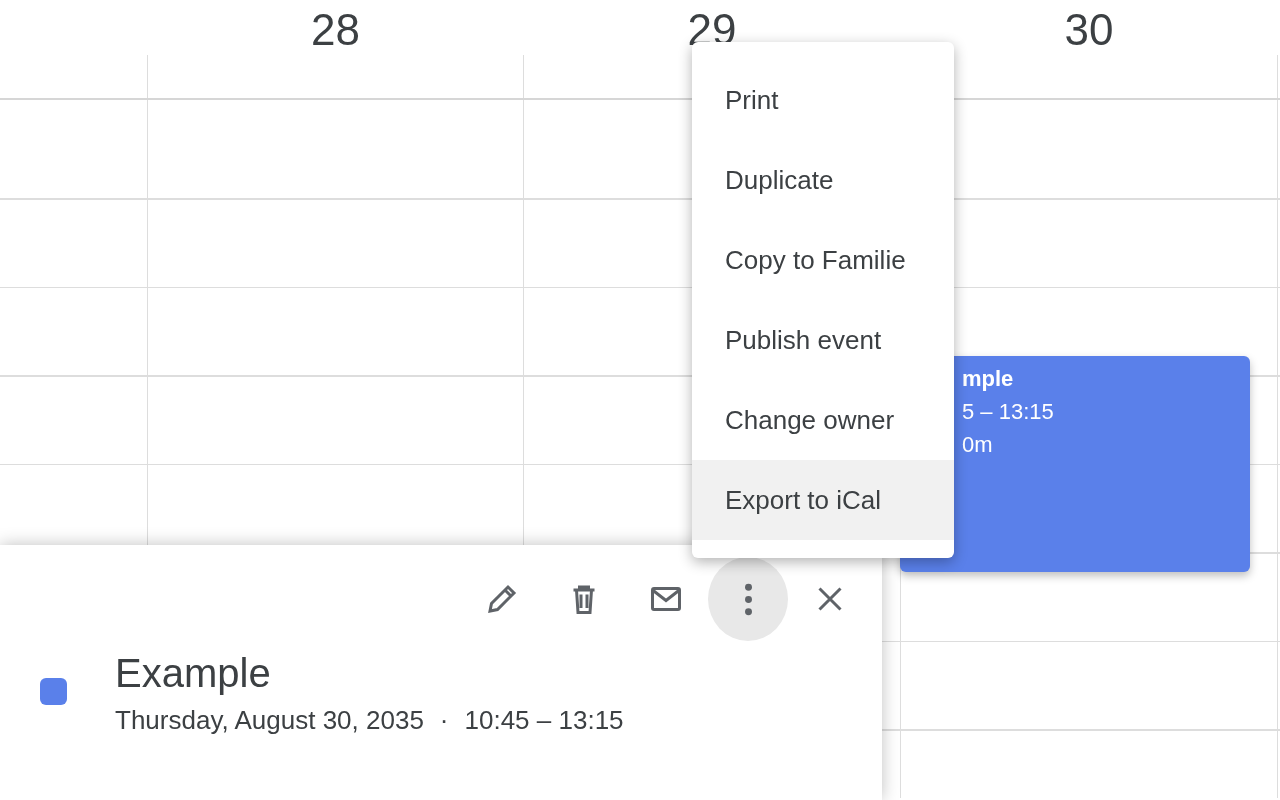 This screenshot has width=1280, height=800. What do you see at coordinates (823, 100) in the screenshot?
I see `menu-item: Print` at bounding box center [823, 100].